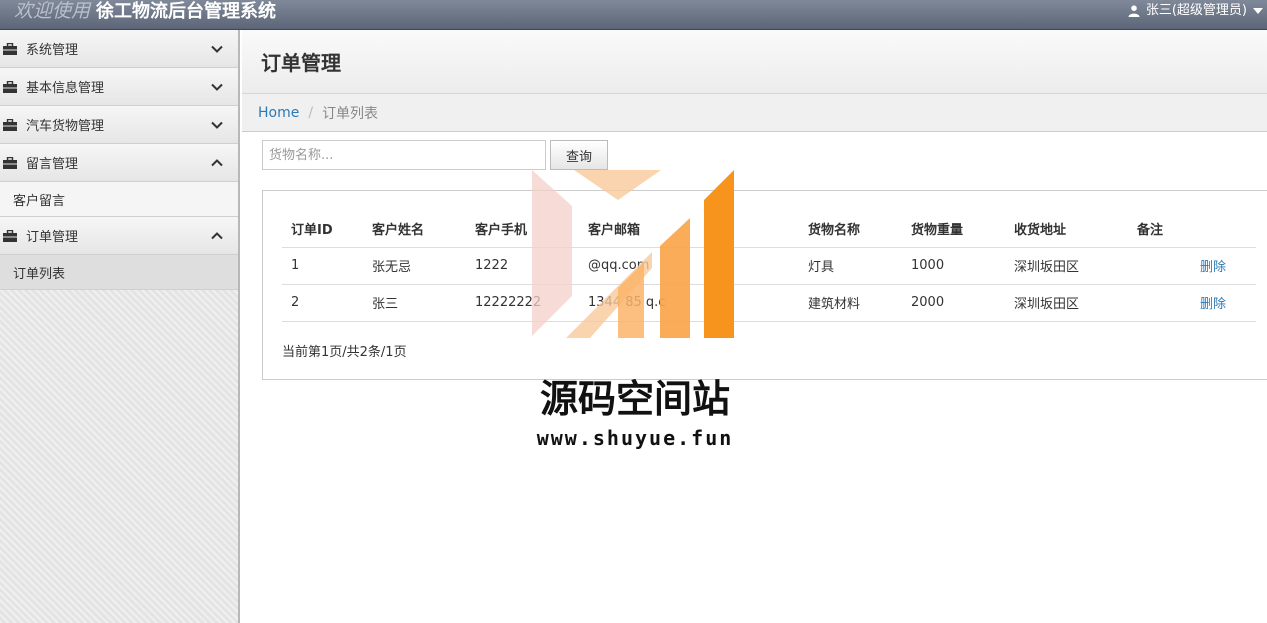  I want to click on sidebar-menu-system: 系统管理, so click(119, 49).